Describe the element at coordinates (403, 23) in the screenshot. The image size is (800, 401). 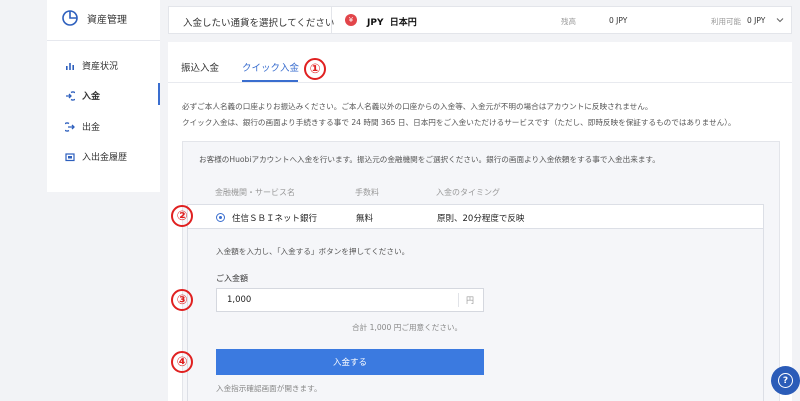
I see `currency-name: 日本円` at that location.